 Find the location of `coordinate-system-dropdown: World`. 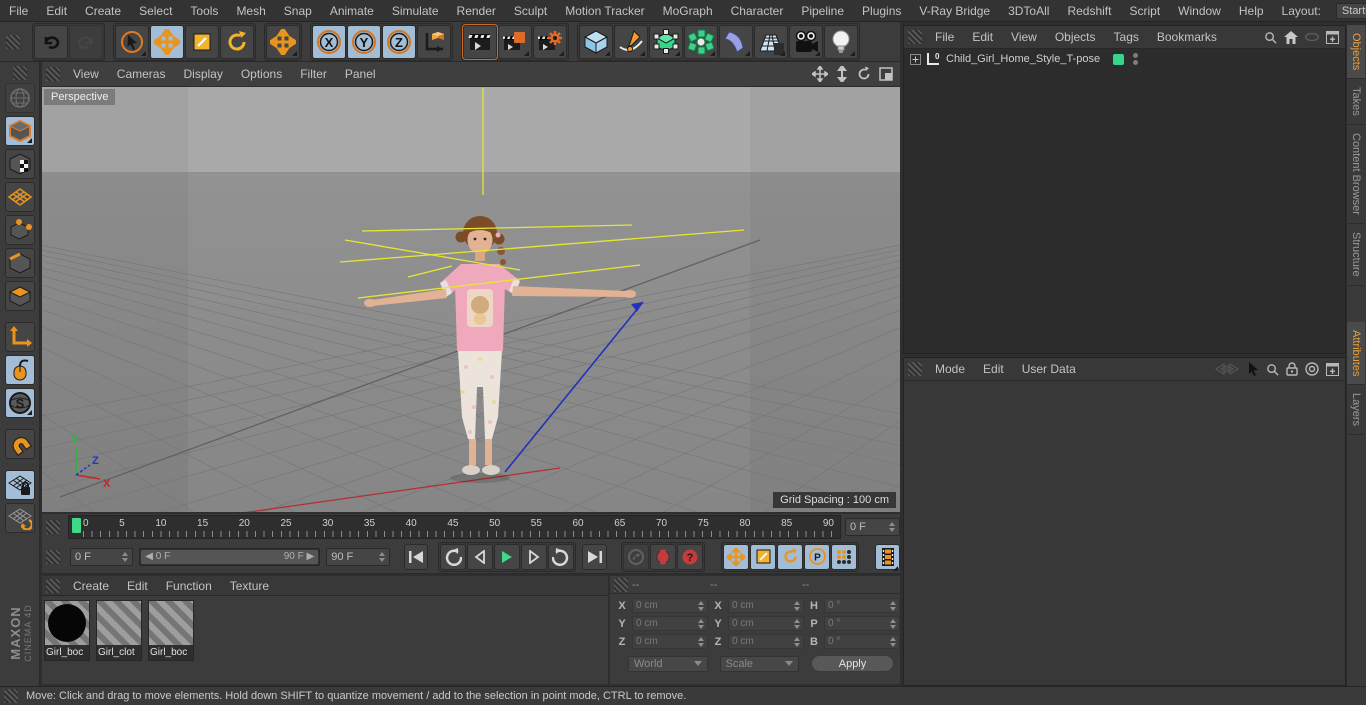

coordinate-system-dropdown: World is located at coordinates (668, 663).